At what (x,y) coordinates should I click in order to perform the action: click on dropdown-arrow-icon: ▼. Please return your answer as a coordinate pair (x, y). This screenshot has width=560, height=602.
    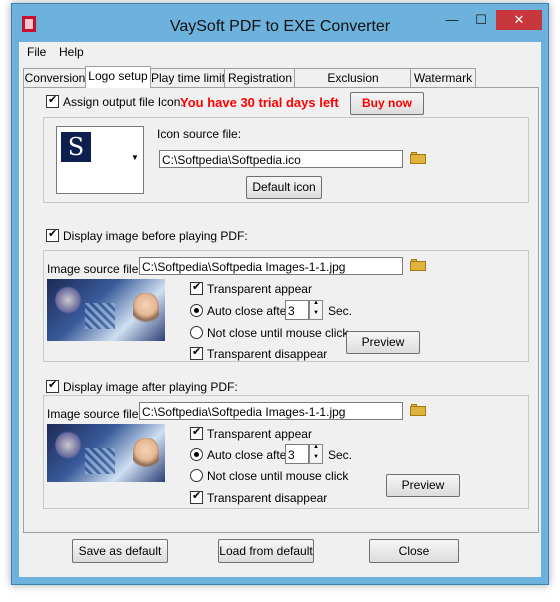
    Looking at the image, I should click on (135, 157).